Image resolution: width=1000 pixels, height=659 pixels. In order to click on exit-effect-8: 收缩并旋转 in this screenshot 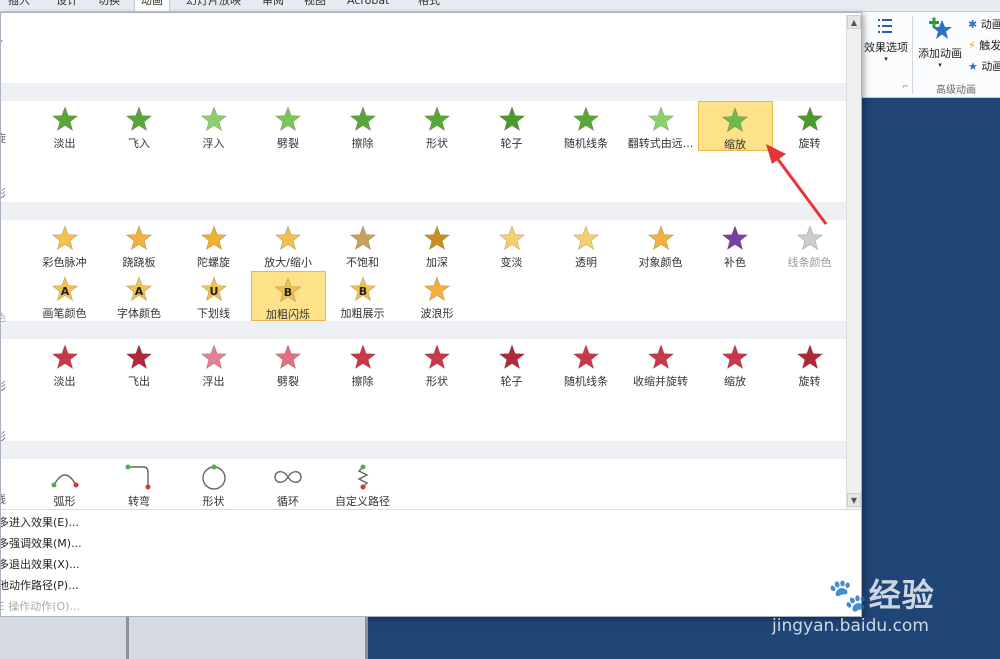, I will do `click(660, 364)`.